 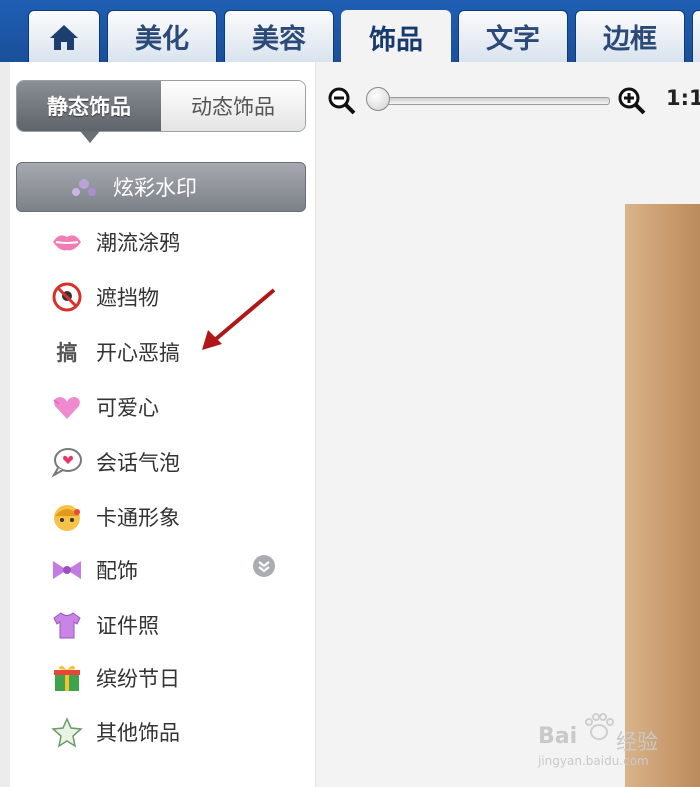 I want to click on bow-icon, so click(x=67, y=570).